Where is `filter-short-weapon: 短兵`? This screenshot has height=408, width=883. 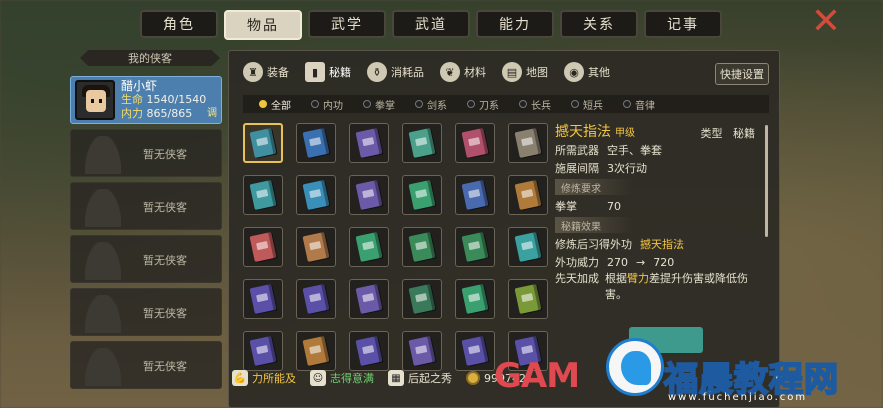 filter-short-weapon: 短兵 is located at coordinates (597, 104).